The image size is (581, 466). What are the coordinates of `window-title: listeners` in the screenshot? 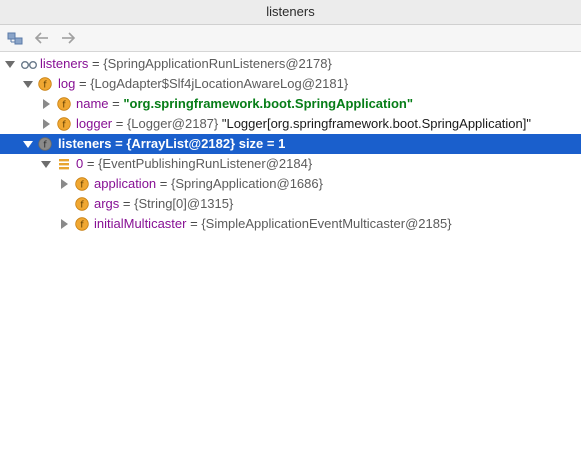 It's located at (290, 12).